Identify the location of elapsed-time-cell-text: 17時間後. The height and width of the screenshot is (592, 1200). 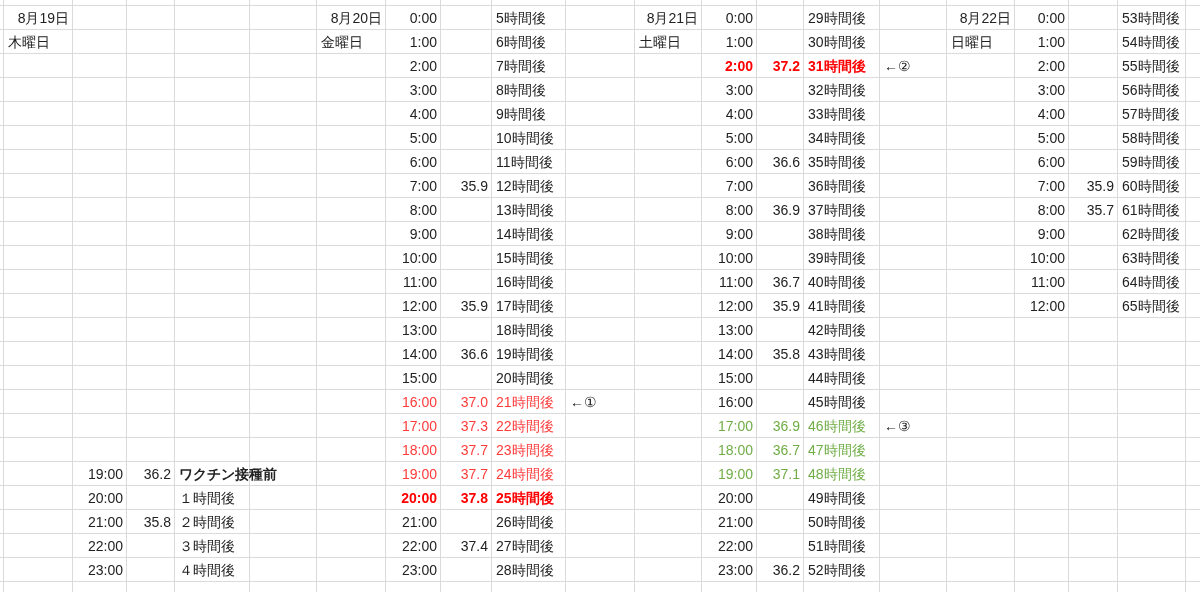
(525, 306).